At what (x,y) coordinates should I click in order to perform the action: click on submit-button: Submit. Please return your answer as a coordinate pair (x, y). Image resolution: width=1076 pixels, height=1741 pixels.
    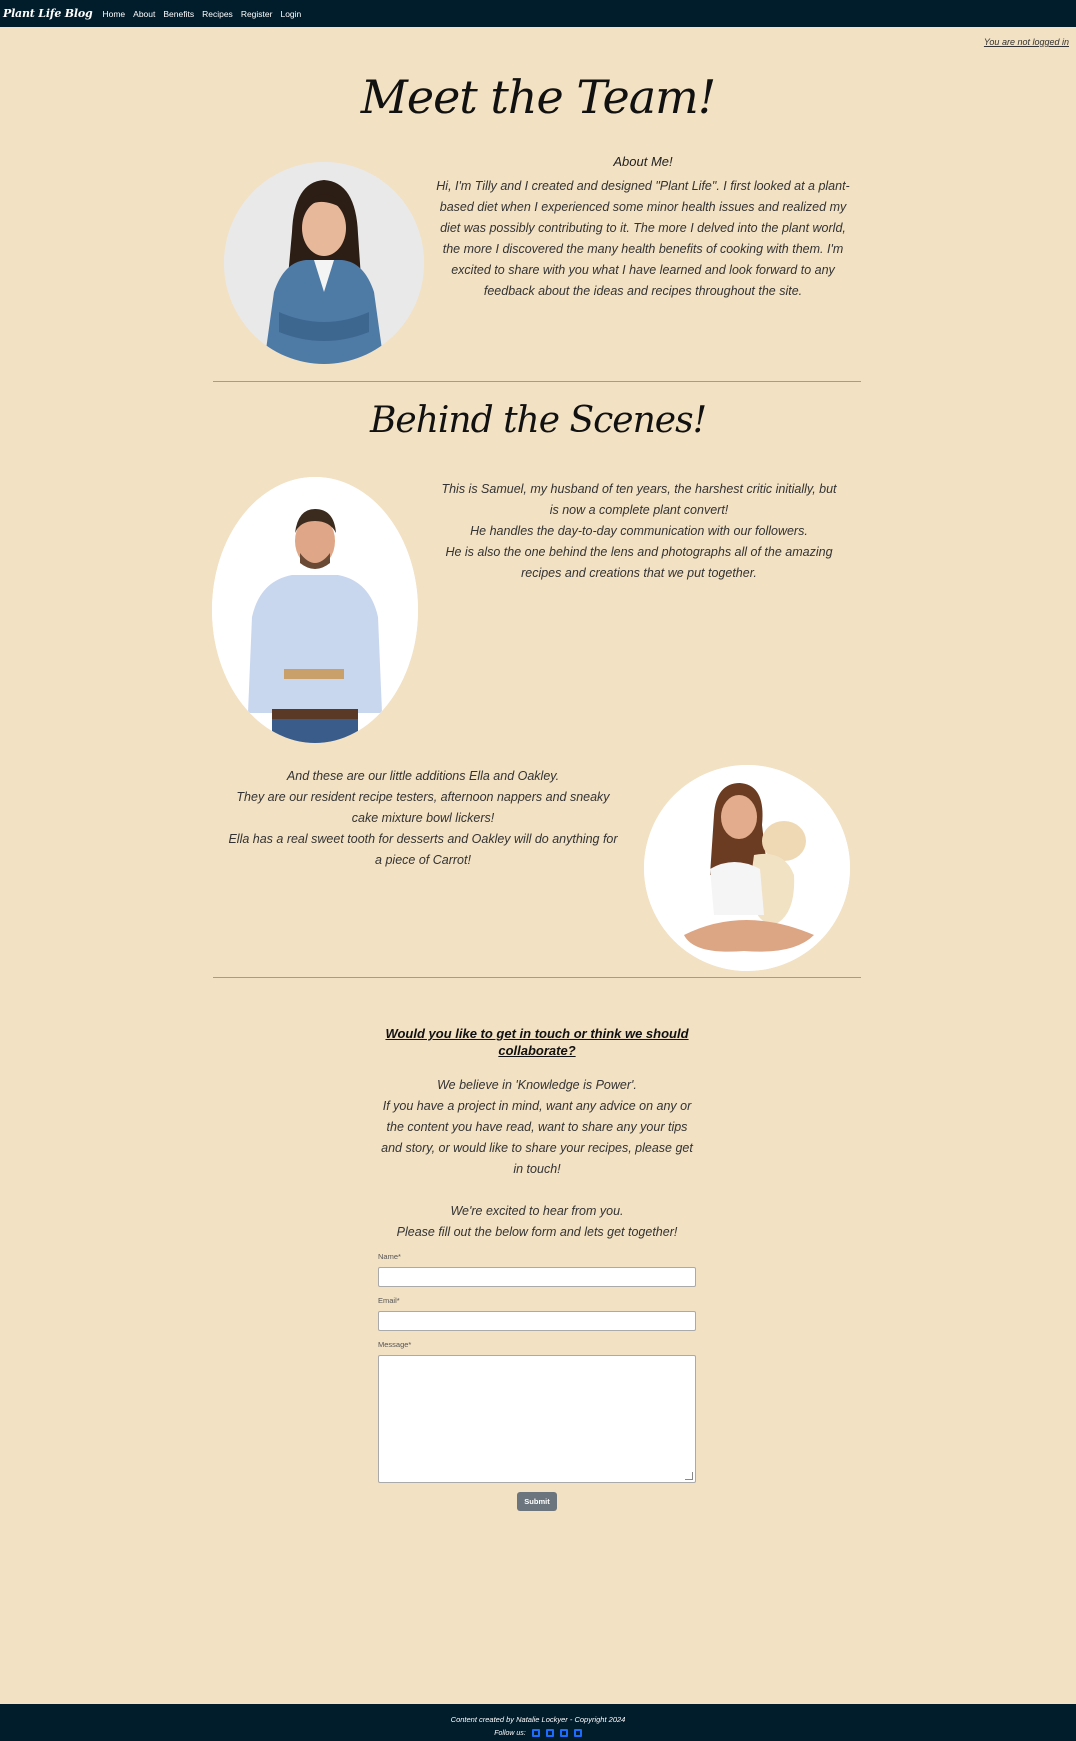
    Looking at the image, I should click on (537, 1501).